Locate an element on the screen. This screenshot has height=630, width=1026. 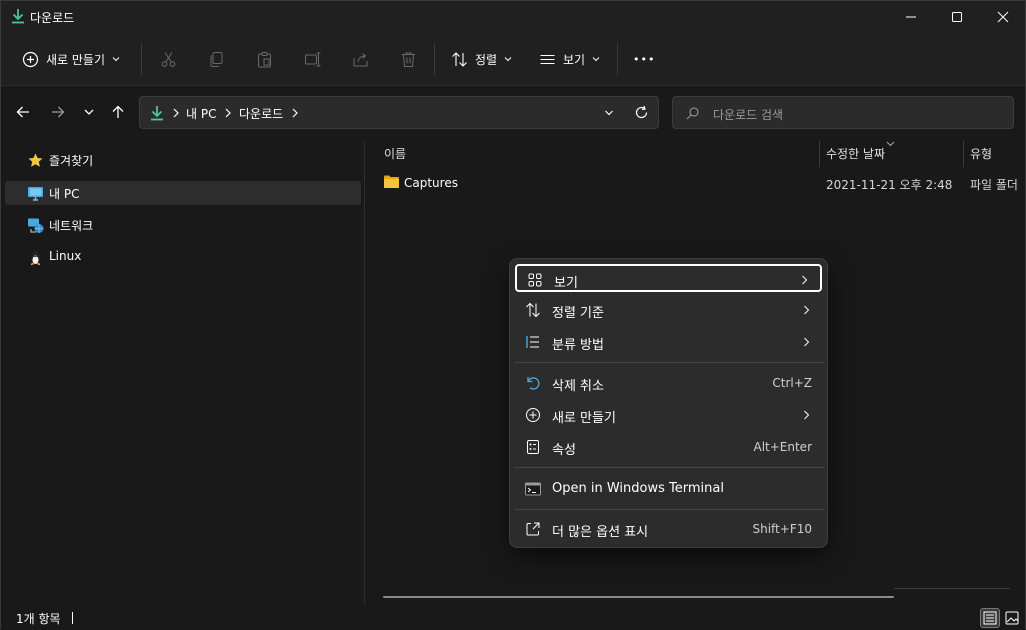
grid-icon is located at coordinates (535, 280).